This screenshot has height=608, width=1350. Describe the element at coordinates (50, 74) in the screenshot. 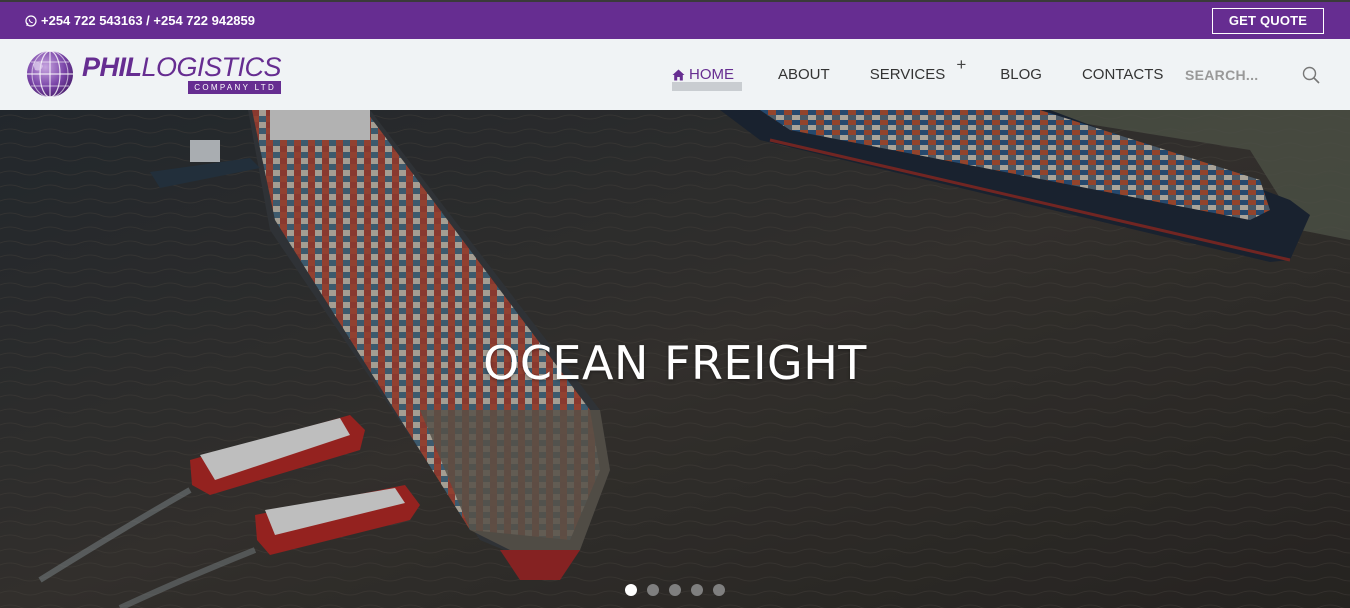

I see `globe-icon` at that location.